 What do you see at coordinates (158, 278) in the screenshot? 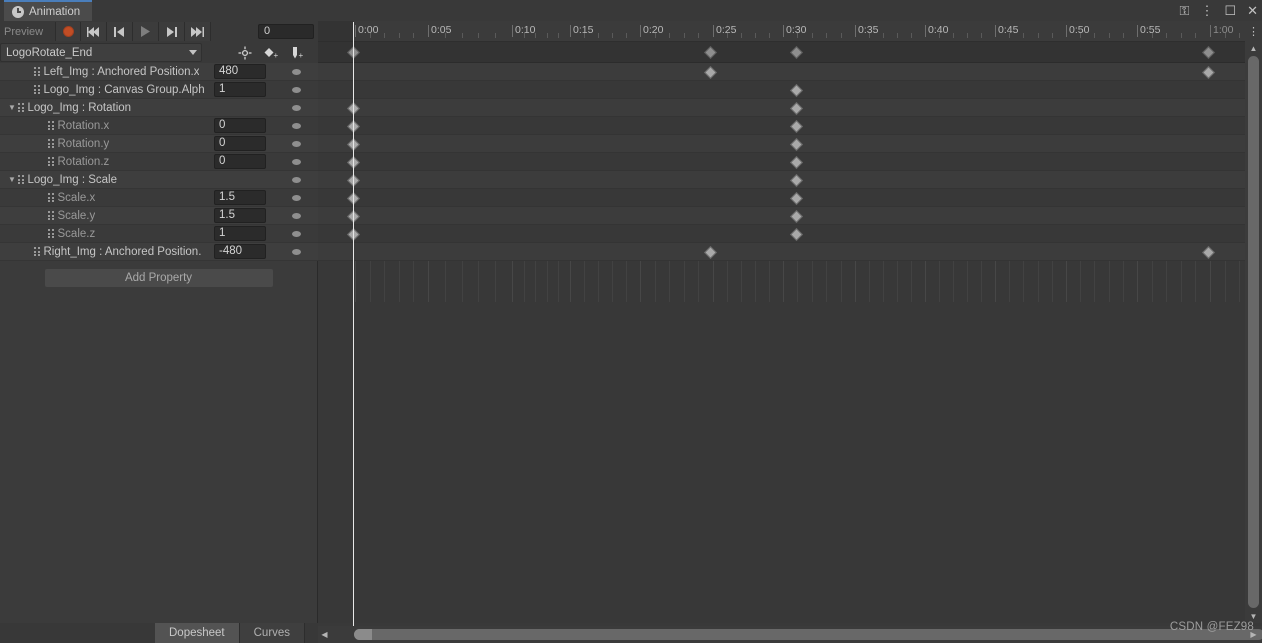
I see `add-property-button: Add Property` at bounding box center [158, 278].